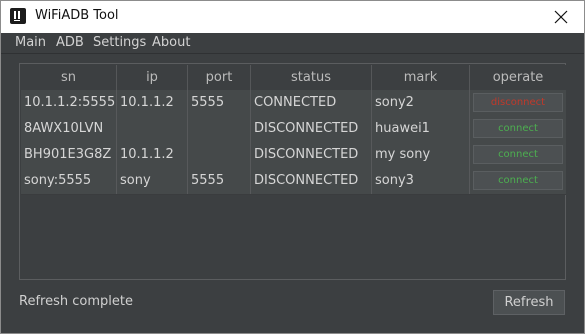  What do you see at coordinates (76, 301) in the screenshot?
I see `status-message: Refresh complete` at bounding box center [76, 301].